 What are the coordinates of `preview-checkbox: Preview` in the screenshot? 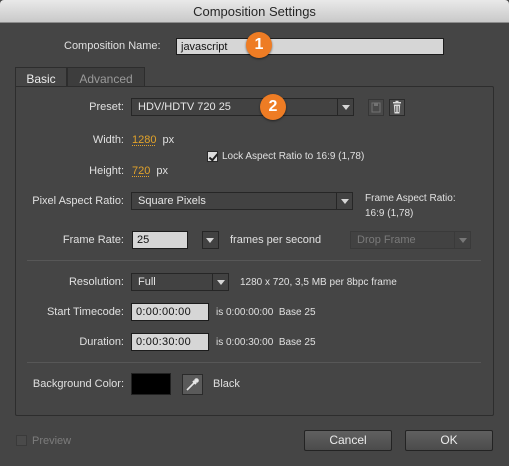 It's located at (56, 441).